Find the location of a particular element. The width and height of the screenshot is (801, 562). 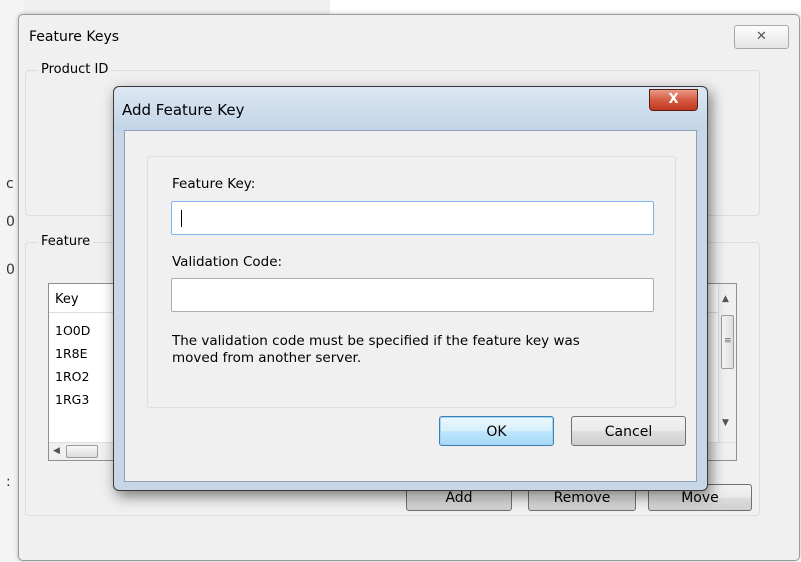

window-title: Feature Keys is located at coordinates (74, 37).